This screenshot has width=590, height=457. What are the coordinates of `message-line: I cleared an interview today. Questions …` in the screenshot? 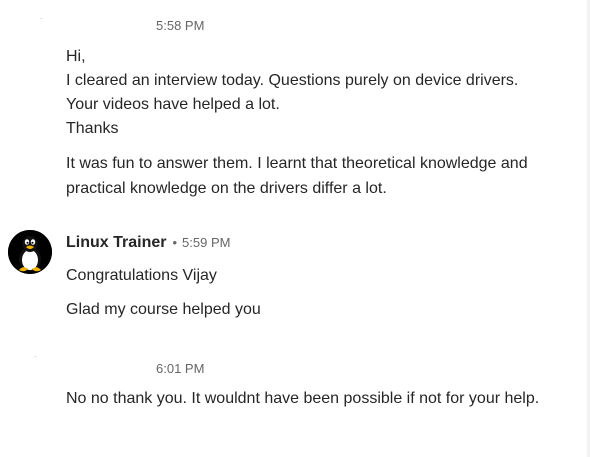 It's located at (292, 80).